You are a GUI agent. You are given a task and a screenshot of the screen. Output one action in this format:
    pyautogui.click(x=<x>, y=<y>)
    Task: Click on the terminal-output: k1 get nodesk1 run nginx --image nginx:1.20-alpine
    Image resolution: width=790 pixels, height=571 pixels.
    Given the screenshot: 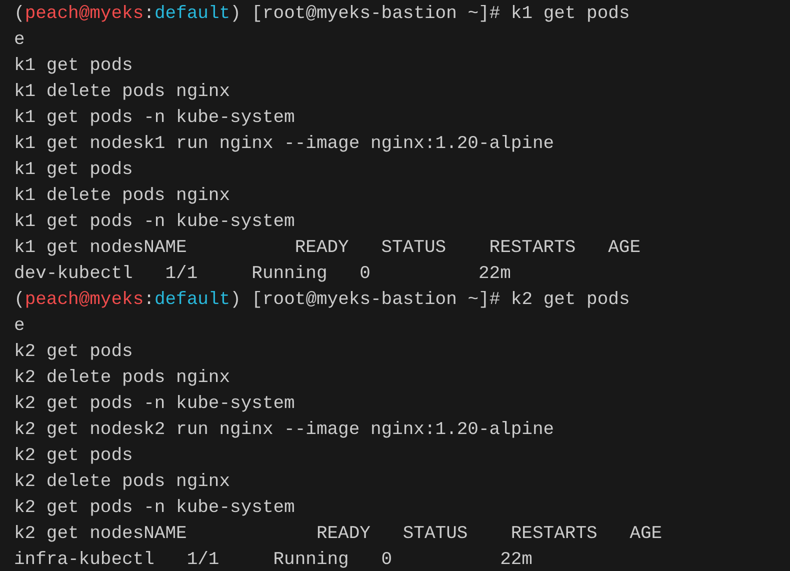 What is the action you would take?
    pyautogui.click(x=285, y=144)
    